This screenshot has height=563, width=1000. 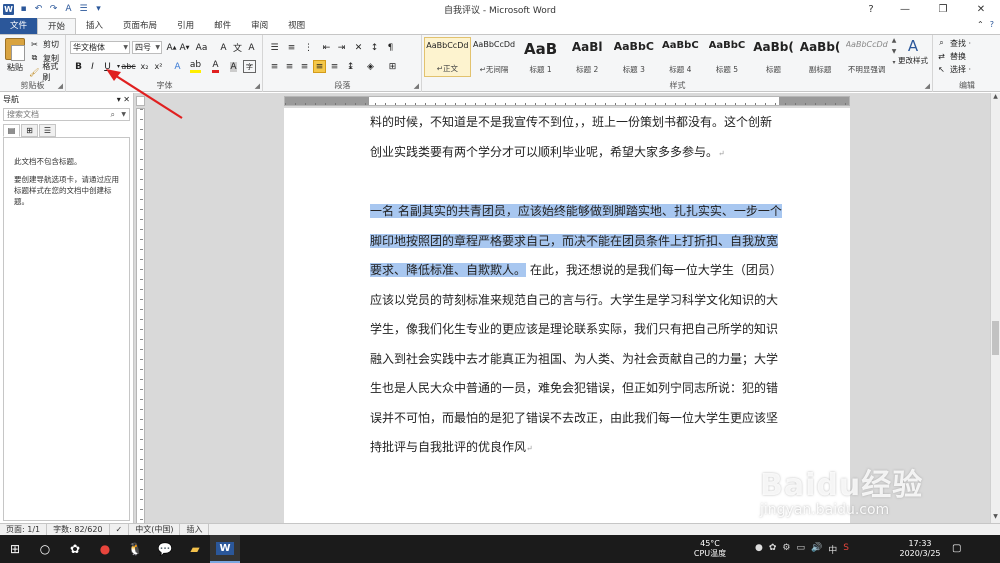 I want to click on chinese-layout-icon: ✕, so click(x=358, y=47).